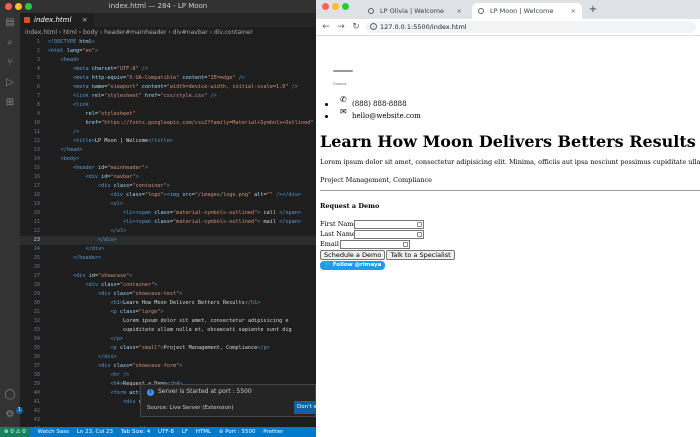 The width and height of the screenshot is (700, 437). What do you see at coordinates (87, 258) in the screenshot?
I see `code-text: </header>` at bounding box center [87, 258].